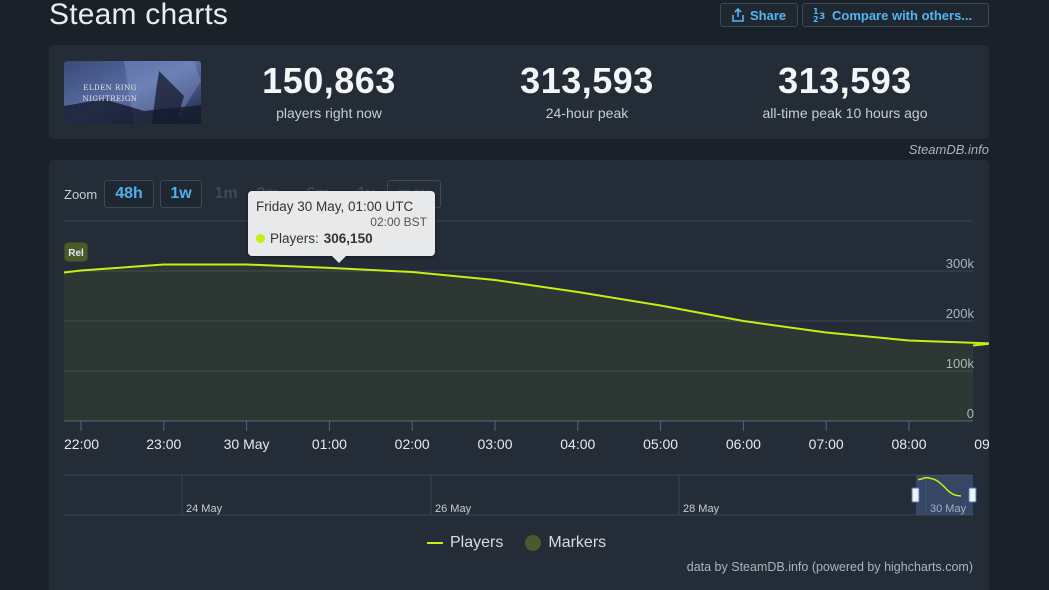  Describe the element at coordinates (577, 542) in the screenshot. I see `legend-markers-label: Markers` at that location.